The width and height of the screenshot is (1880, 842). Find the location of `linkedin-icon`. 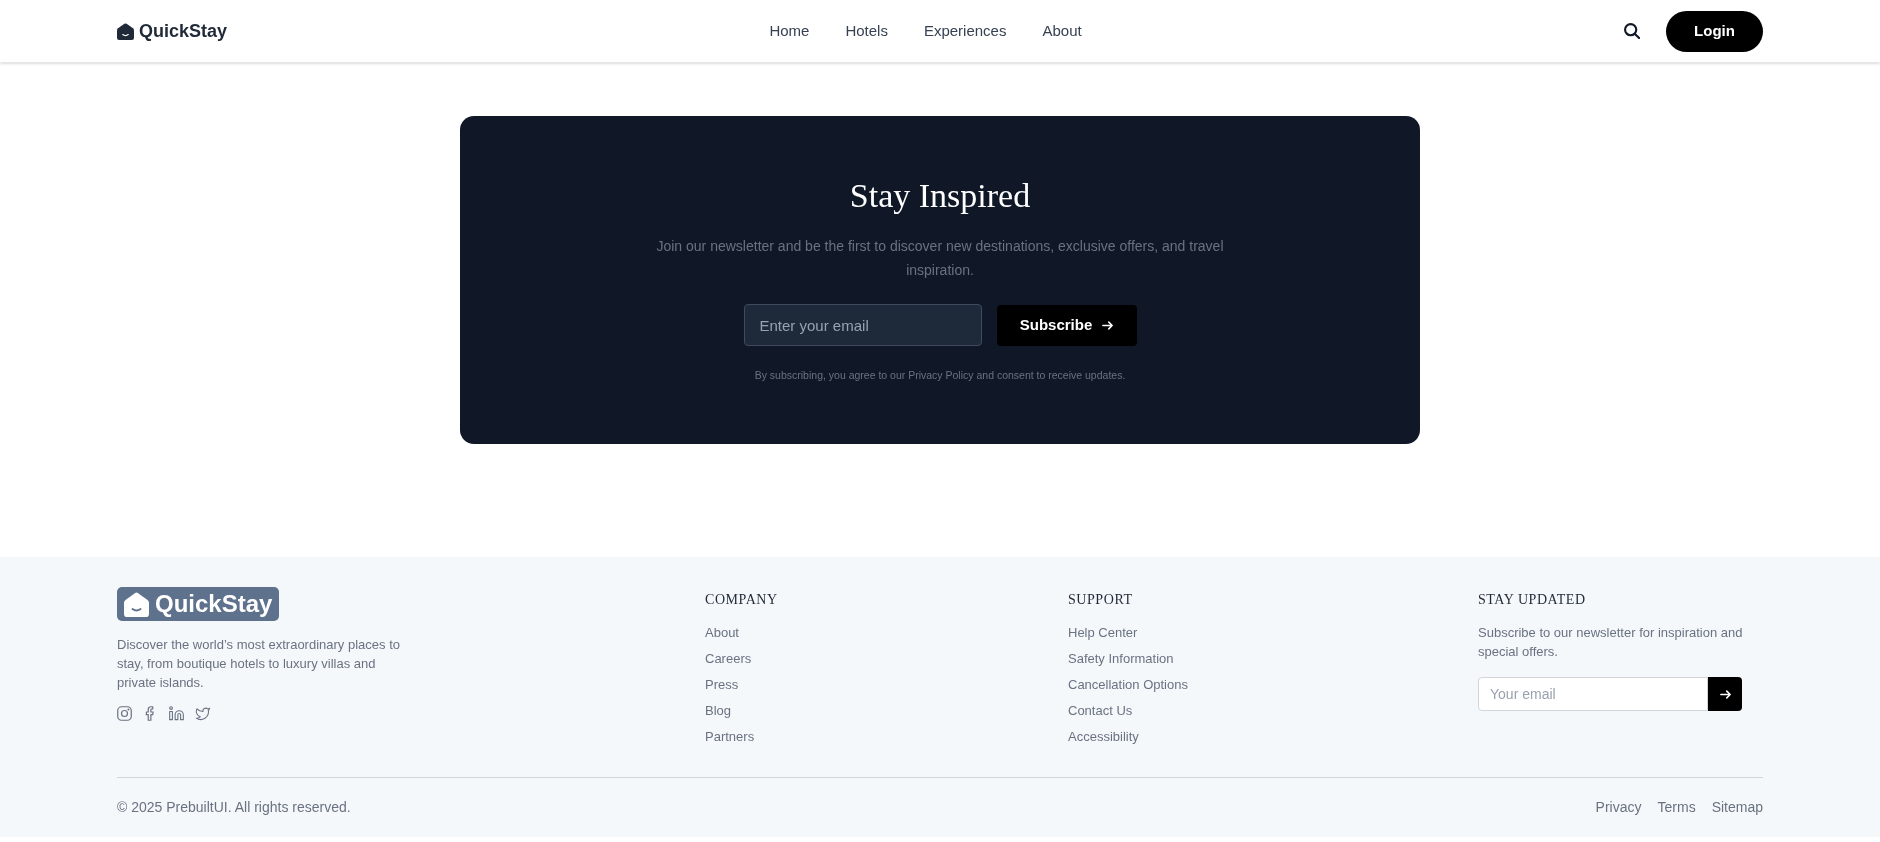

linkedin-icon is located at coordinates (176, 713).